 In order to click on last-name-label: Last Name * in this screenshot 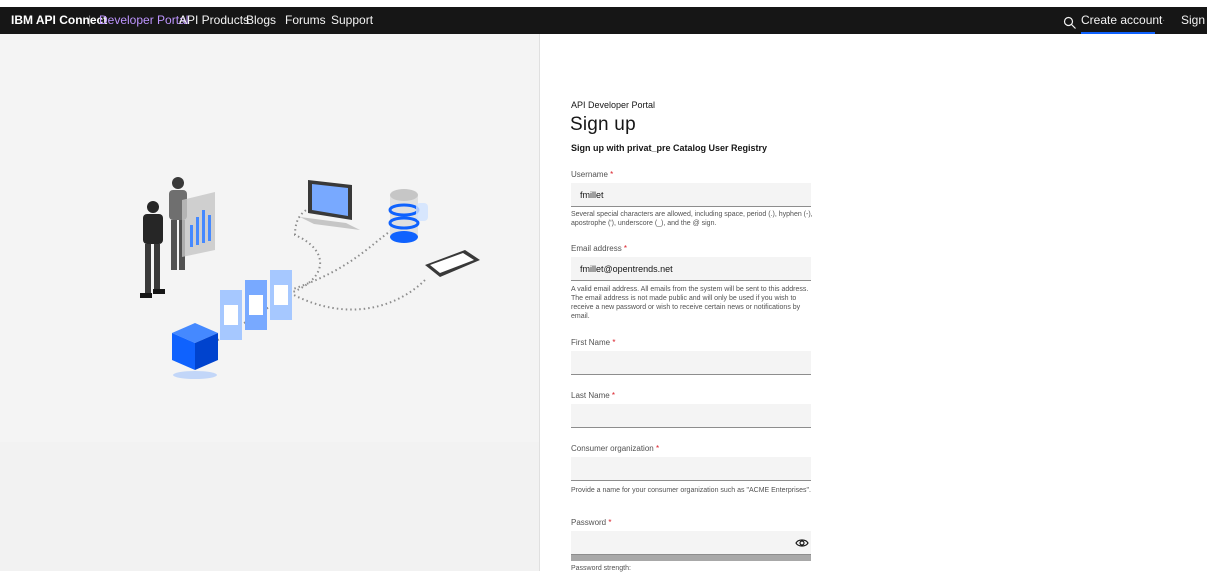, I will do `click(593, 395)`.